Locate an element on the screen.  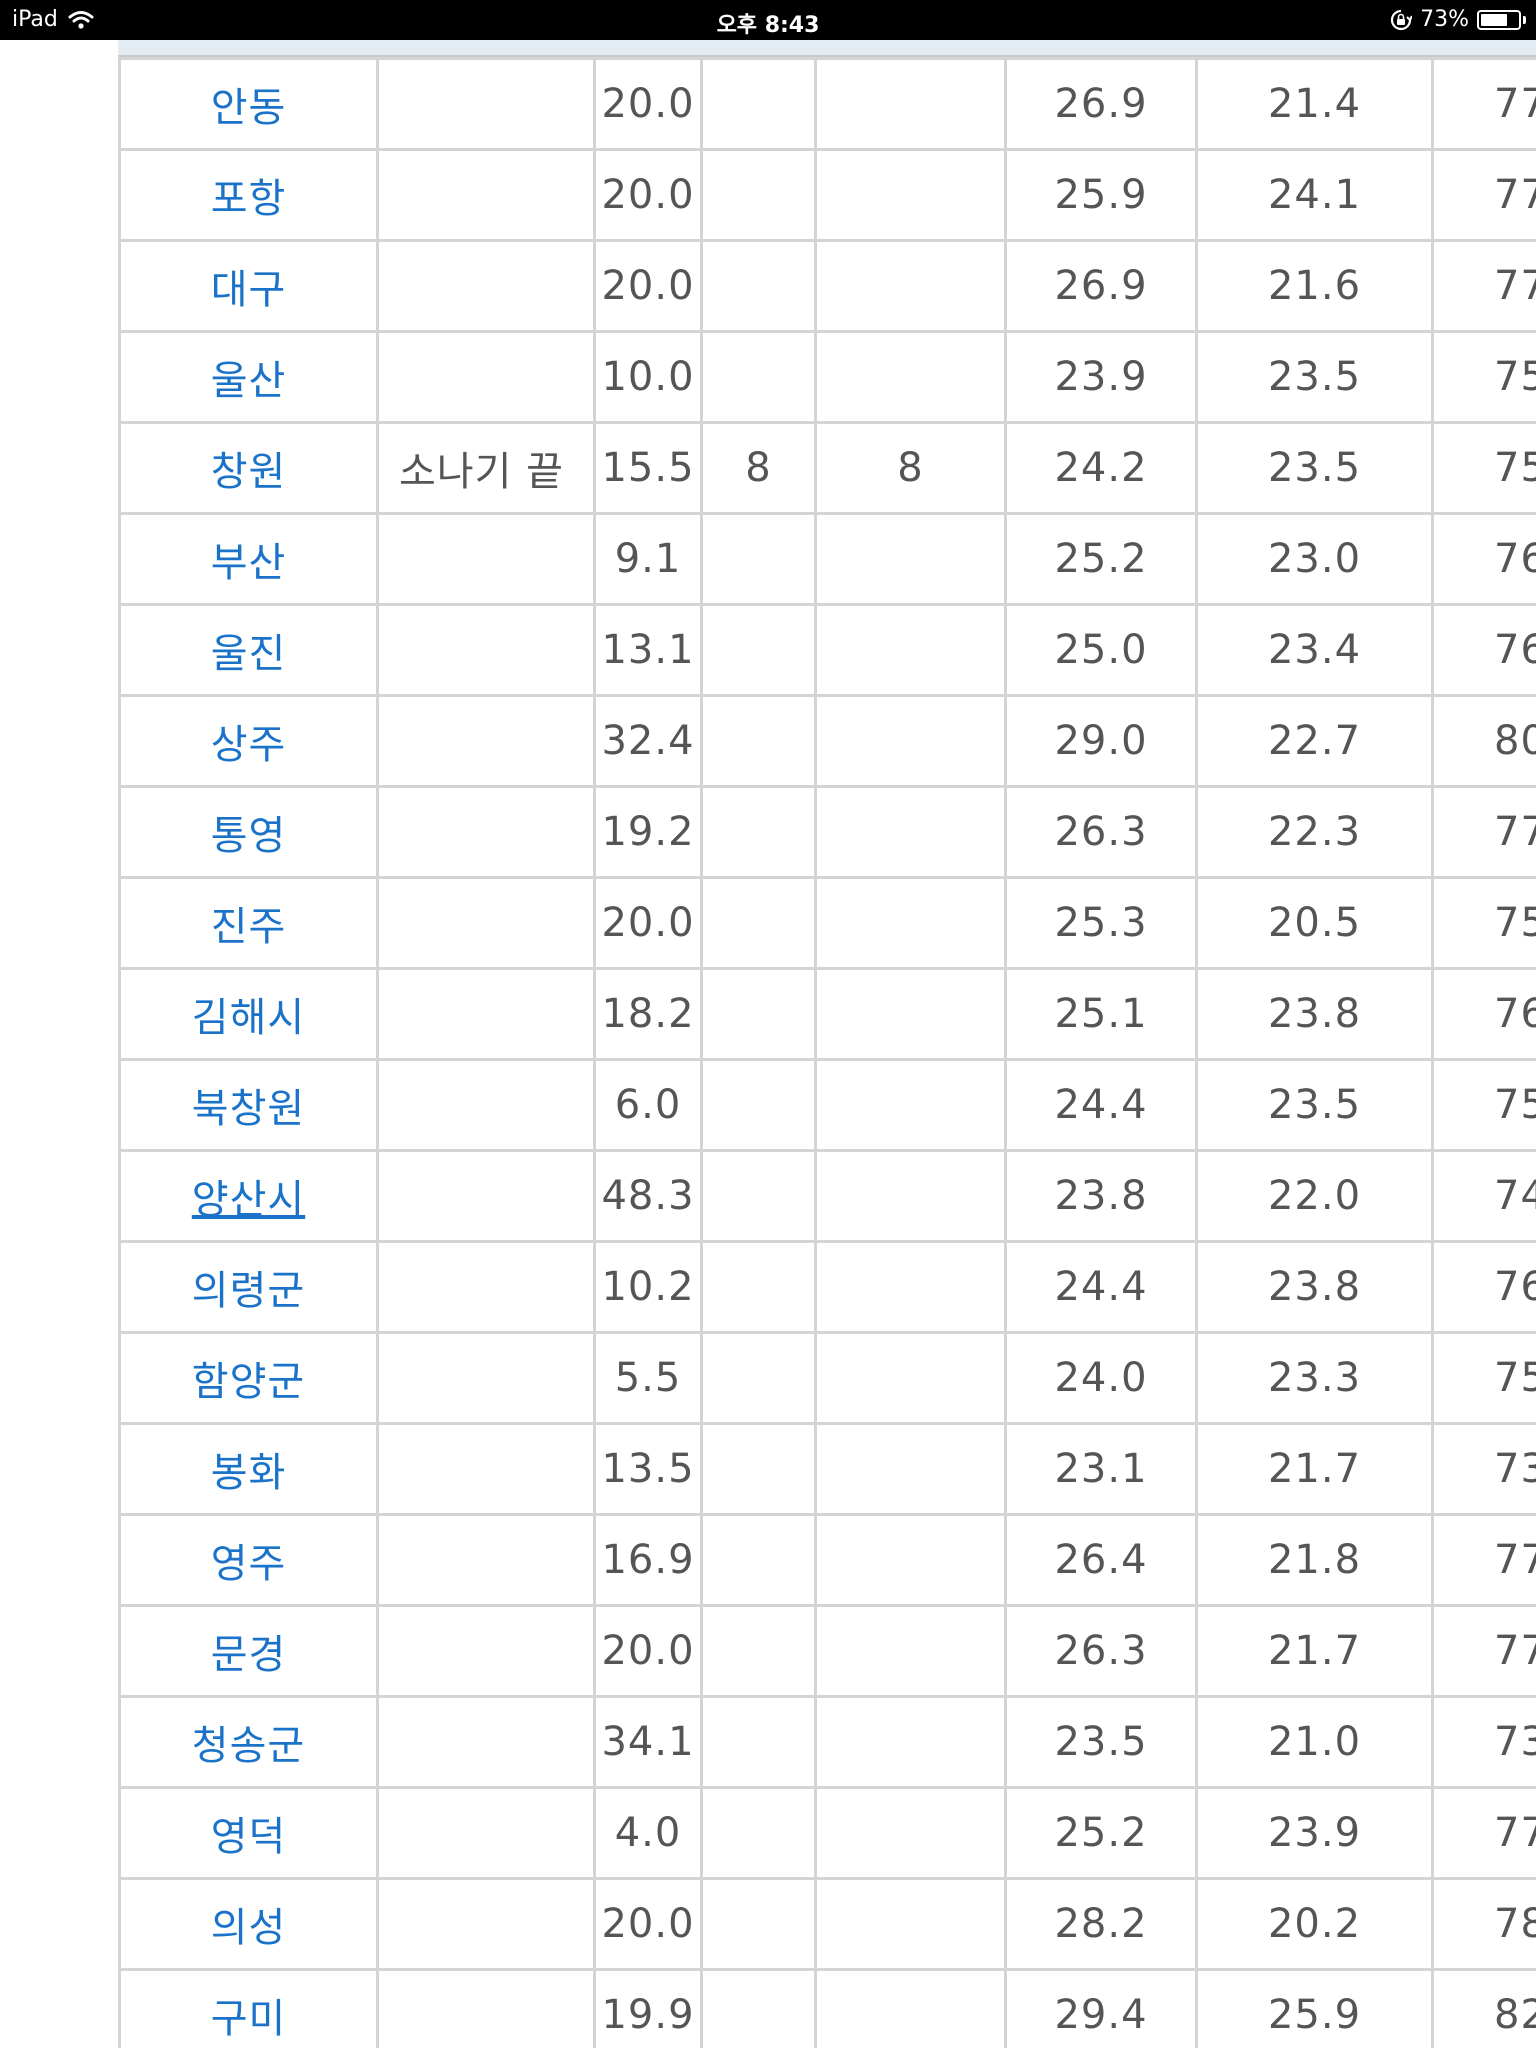
value-cell: 32.4 is located at coordinates (648, 741).